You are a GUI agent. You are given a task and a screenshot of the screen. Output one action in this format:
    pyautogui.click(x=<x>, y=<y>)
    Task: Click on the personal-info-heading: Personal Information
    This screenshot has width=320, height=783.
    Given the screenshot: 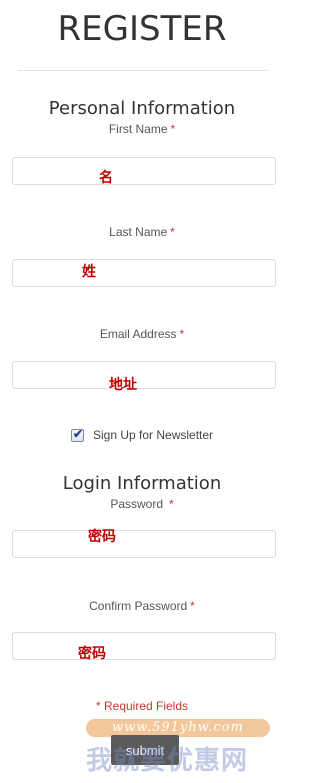 What is the action you would take?
    pyautogui.click(x=142, y=108)
    